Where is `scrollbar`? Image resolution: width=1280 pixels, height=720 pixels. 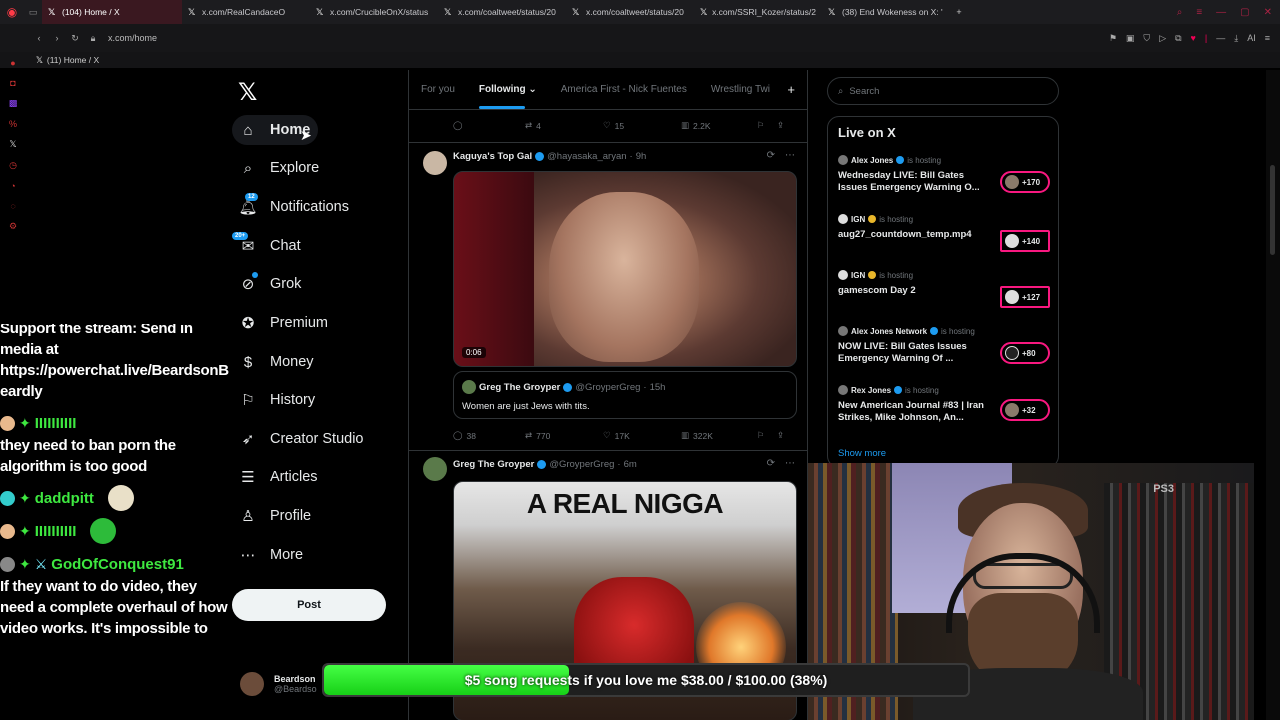
scrollbar is located at coordinates (1273, 395).